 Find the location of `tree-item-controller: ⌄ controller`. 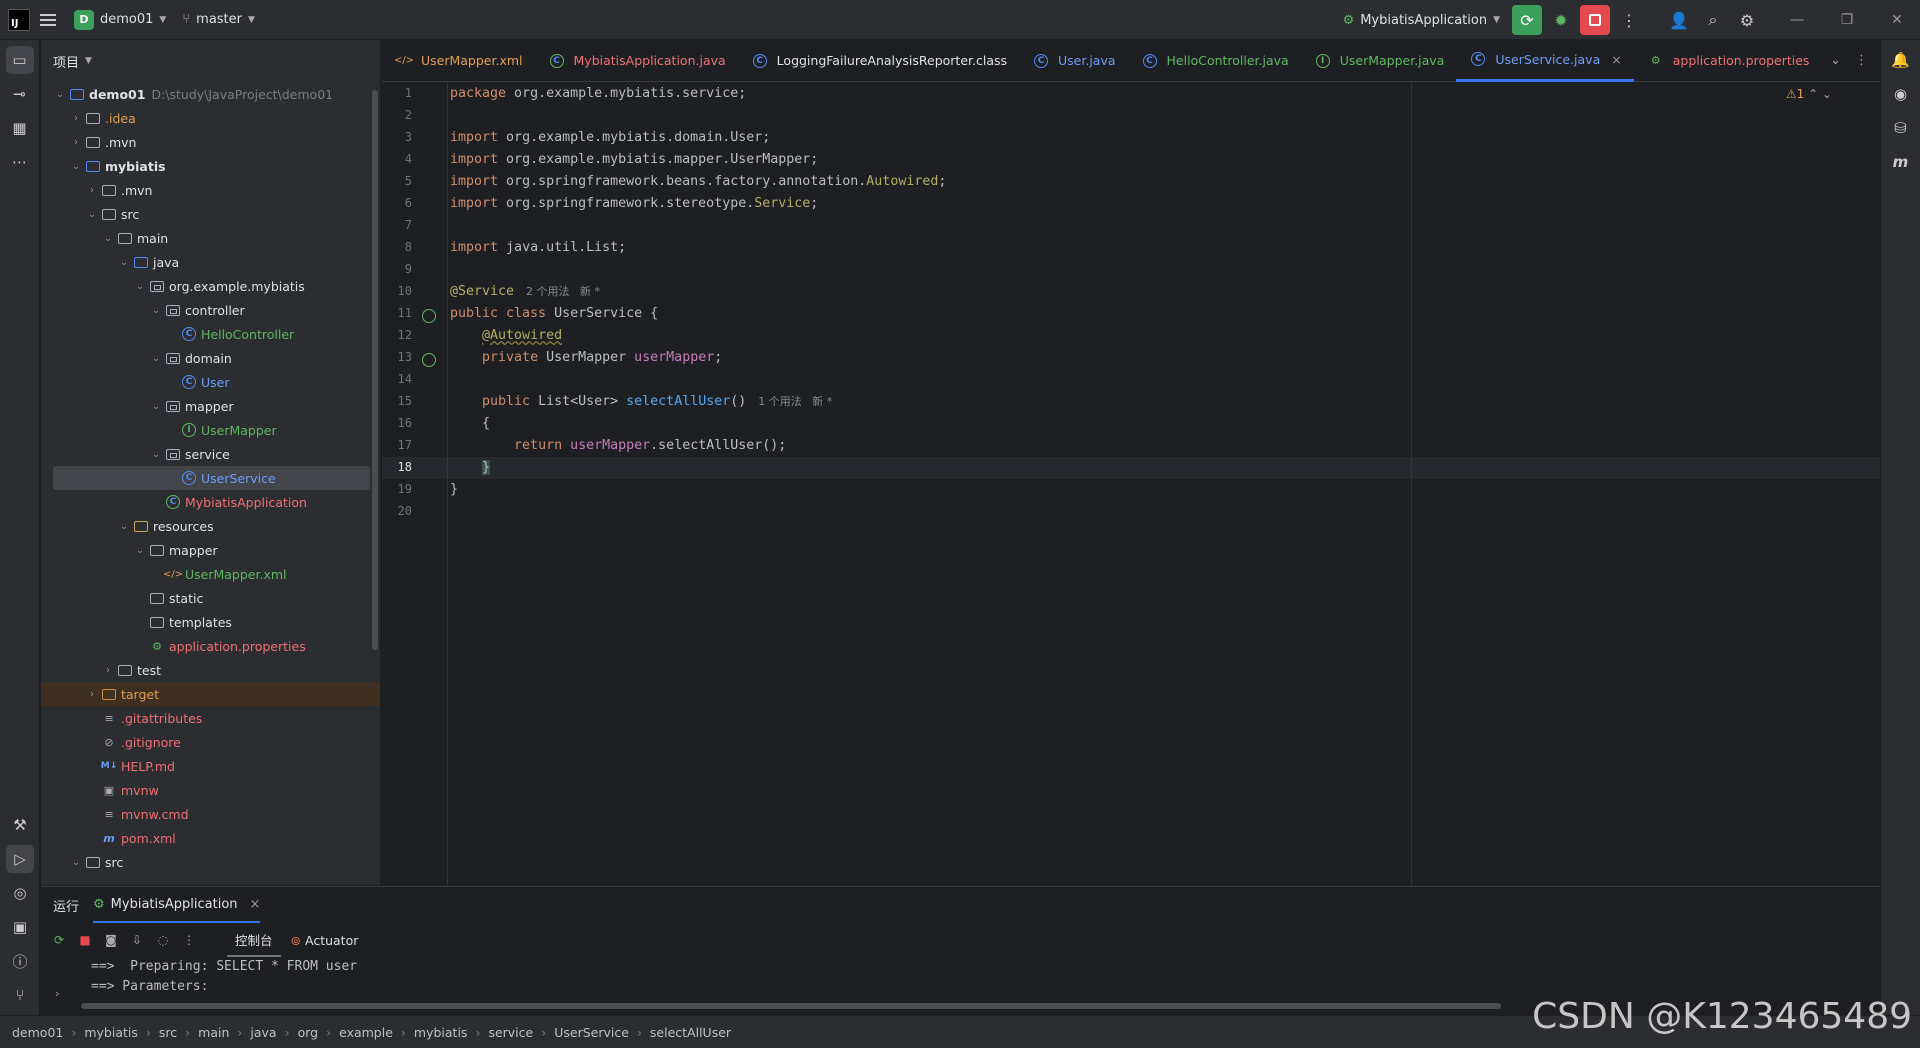

tree-item-controller: ⌄ controller is located at coordinates (210, 310).